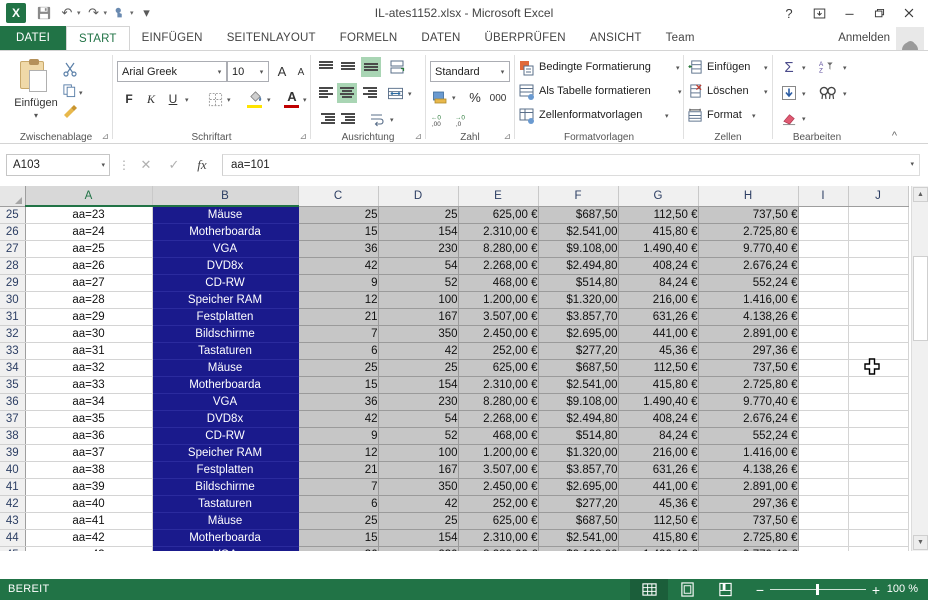 This screenshot has width=928, height=600. I want to click on align-center-button, so click(347, 93).